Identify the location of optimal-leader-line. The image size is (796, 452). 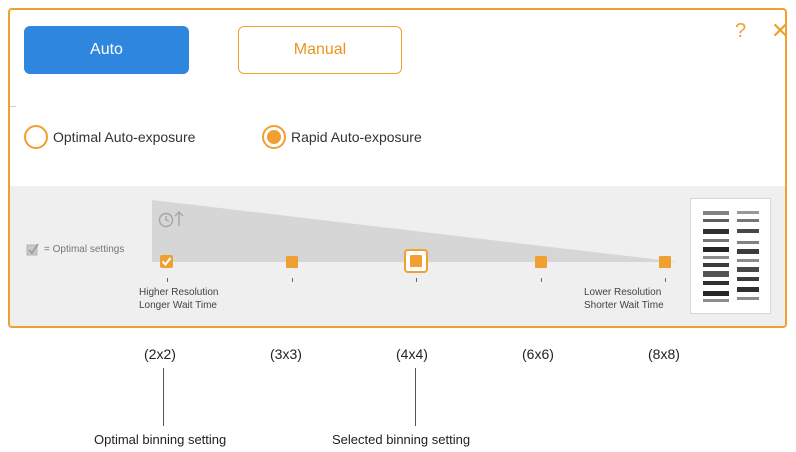
(163, 397).